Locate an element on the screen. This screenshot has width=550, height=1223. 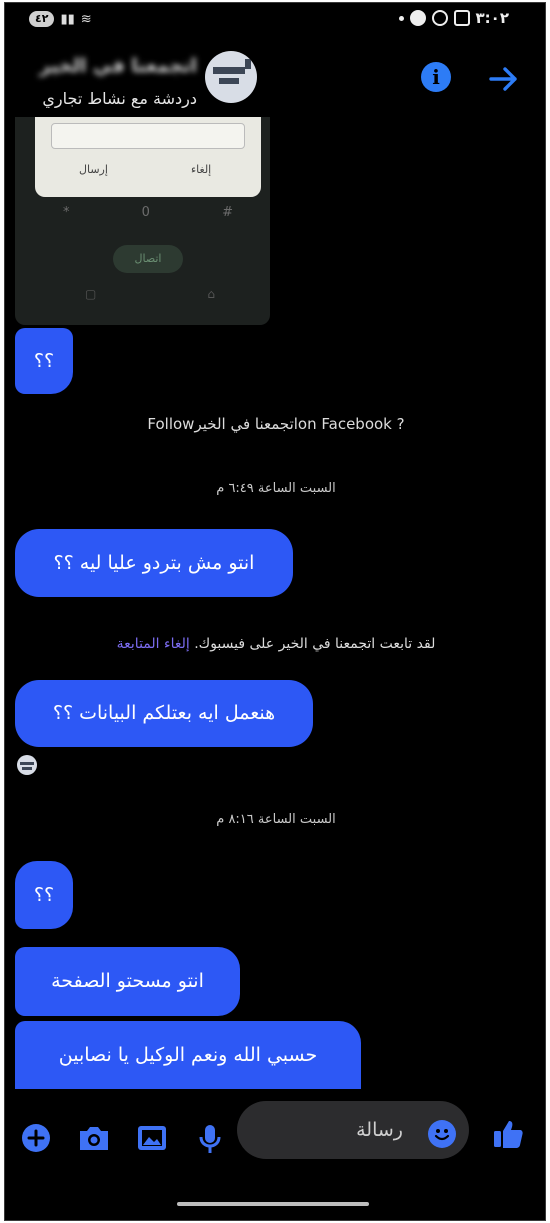
follow-notice-text: لقد تابعت اتجمعنا في الخير على فيسبوك. is located at coordinates (315, 644).